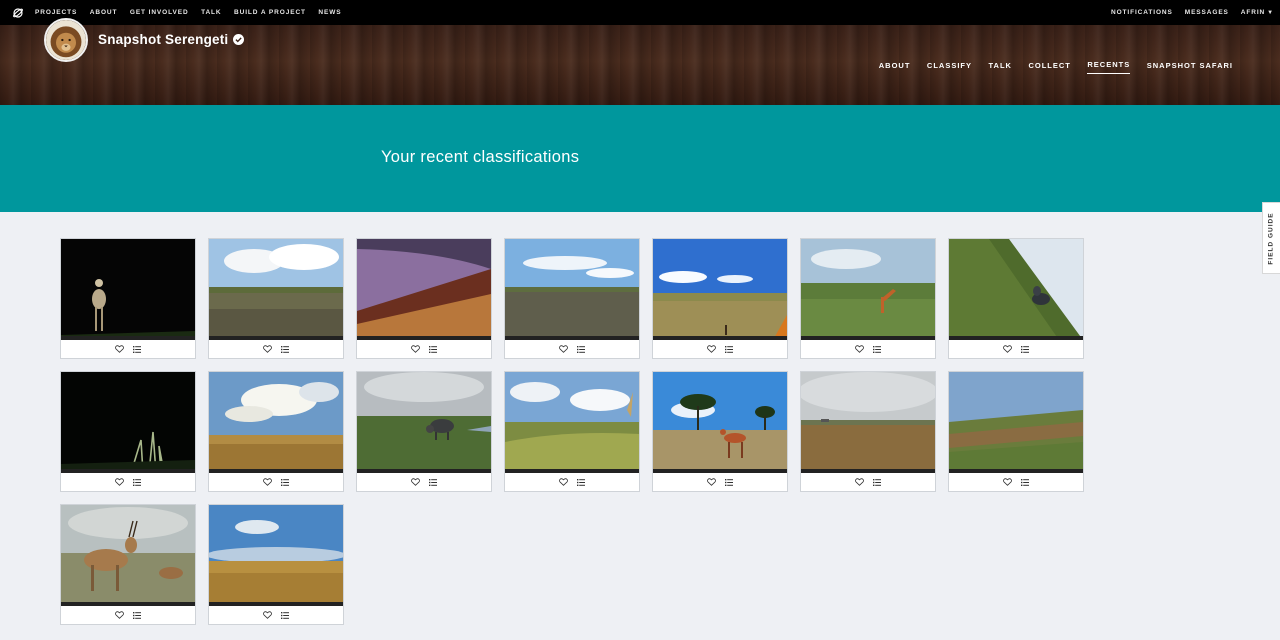 This screenshot has width=1280, height=640. I want to click on account-name: AFRIN, so click(1253, 12).